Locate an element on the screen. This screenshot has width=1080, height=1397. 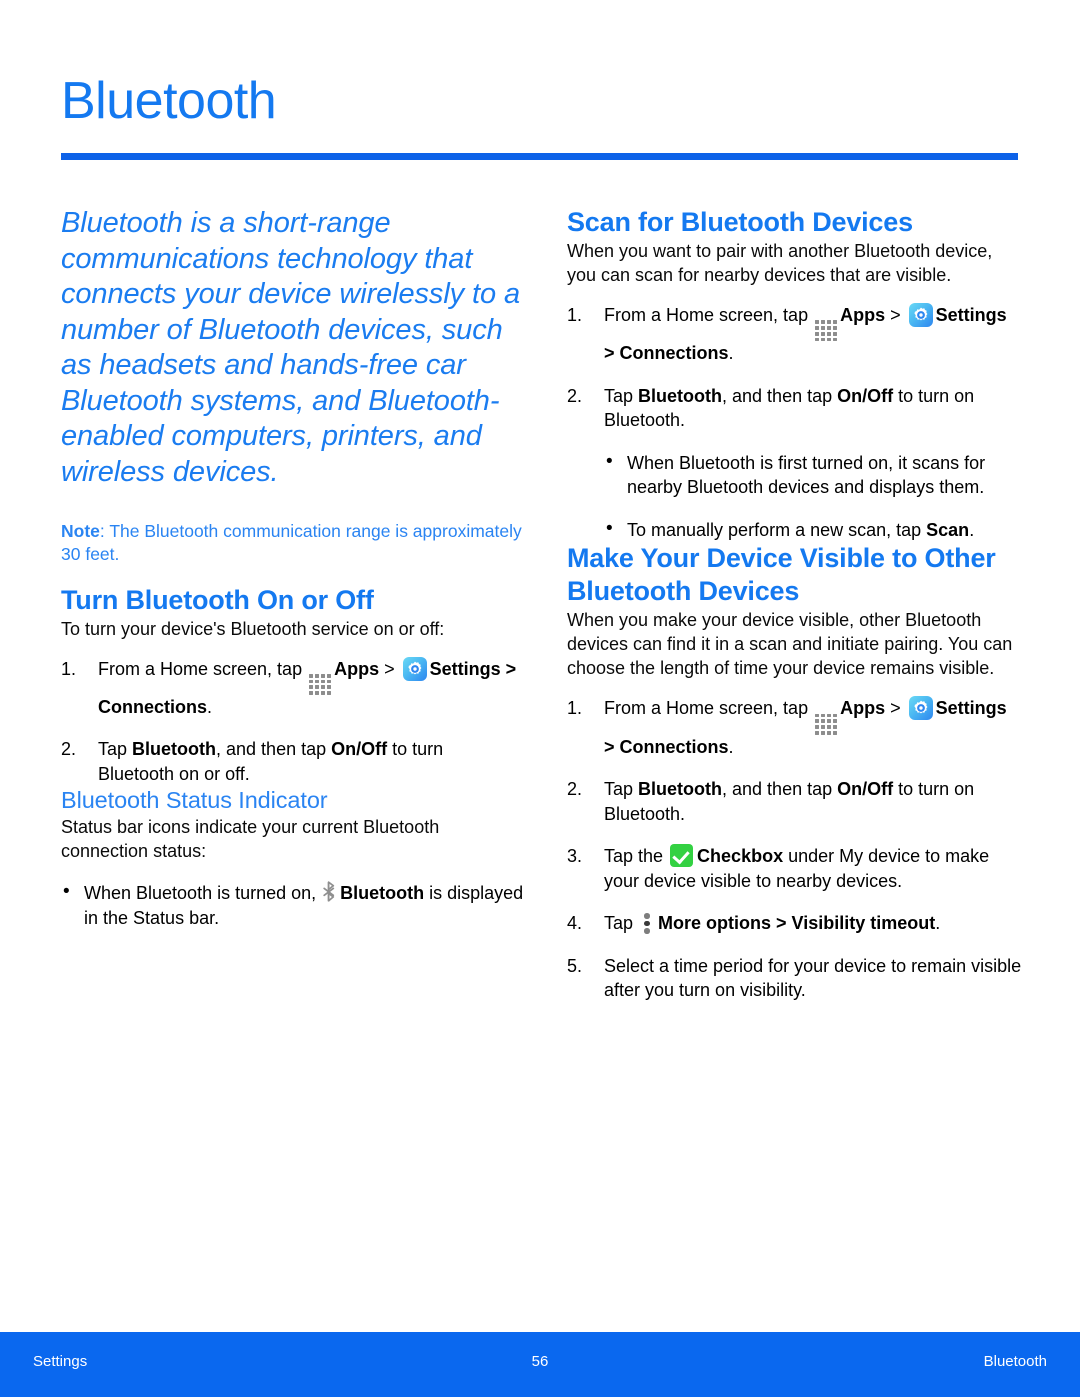
footer-page-number: 56 is located at coordinates (540, 1361).